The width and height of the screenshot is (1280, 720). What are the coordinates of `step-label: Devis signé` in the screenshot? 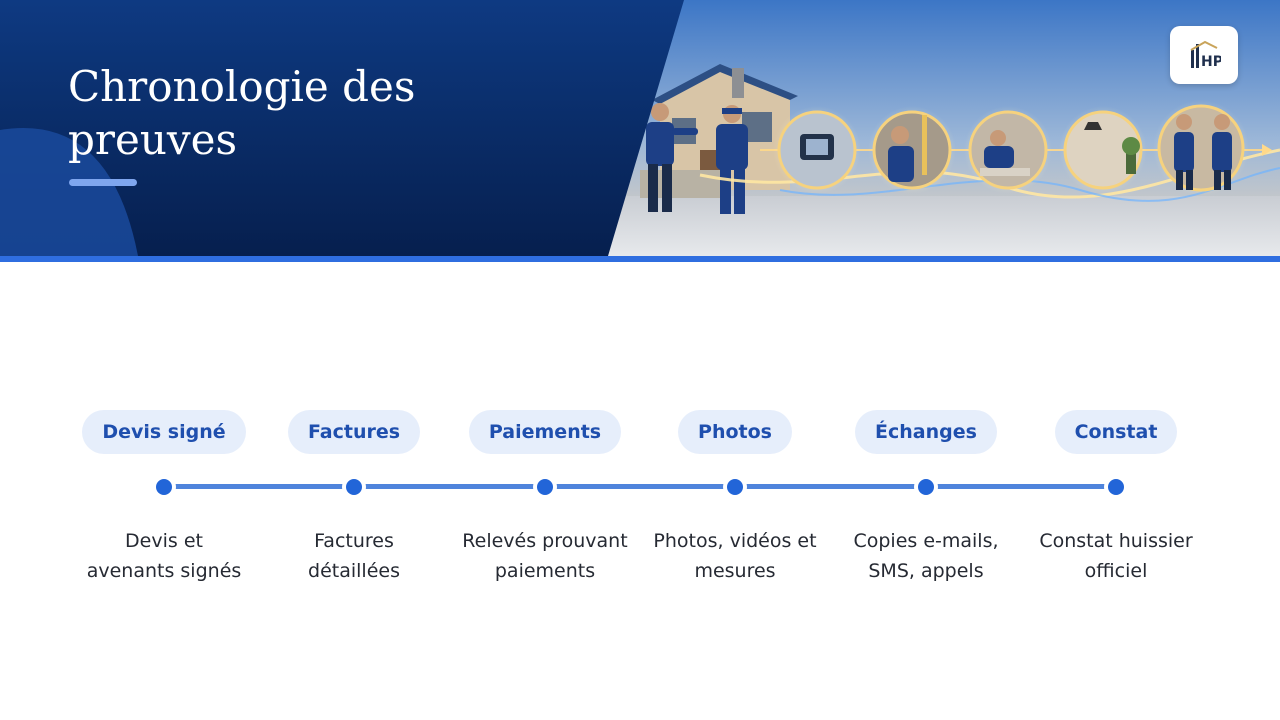 It's located at (164, 432).